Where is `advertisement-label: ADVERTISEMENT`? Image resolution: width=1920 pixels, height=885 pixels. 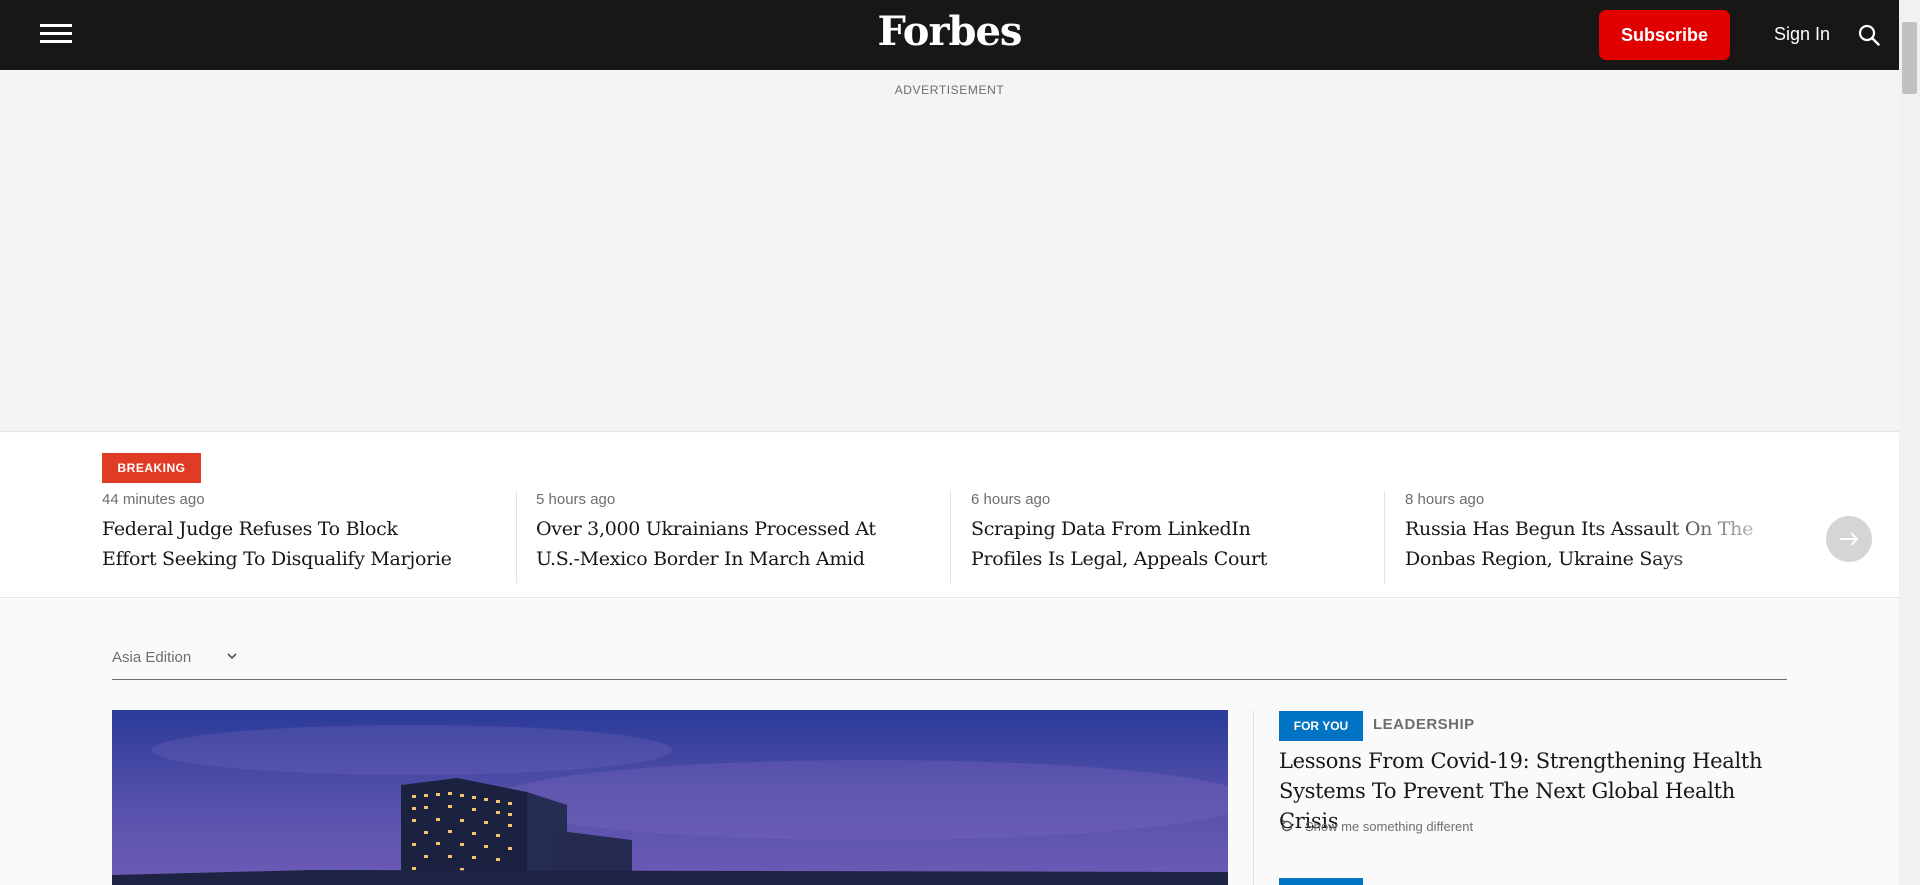 advertisement-label: ADVERTISEMENT is located at coordinates (949, 90).